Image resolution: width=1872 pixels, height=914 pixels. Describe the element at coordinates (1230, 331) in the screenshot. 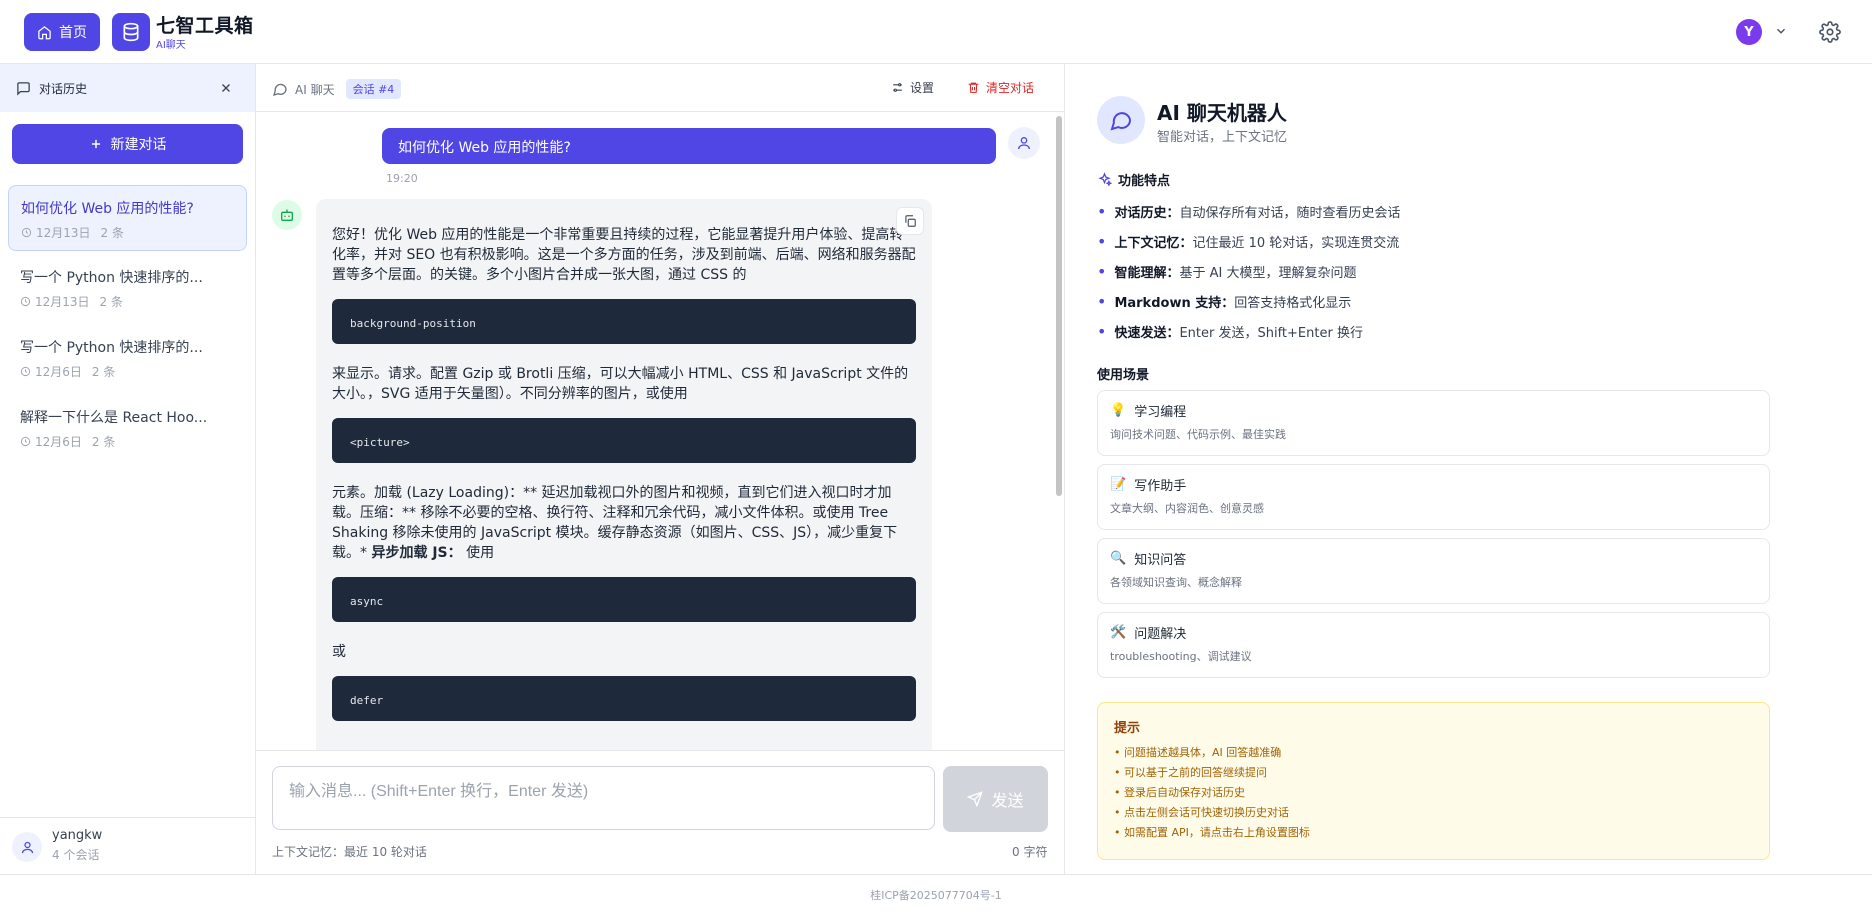

I see `feature-item: • 快速发送： Enter 发送，Shift+Enter 换行` at that location.